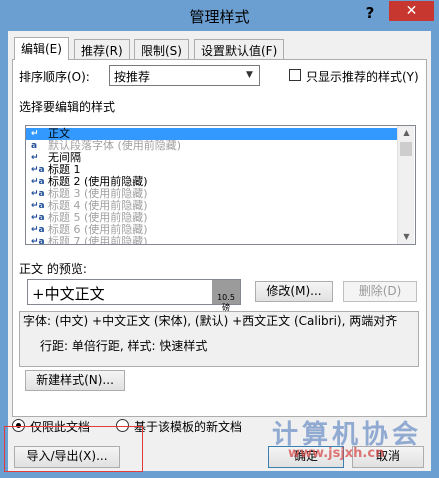 The image size is (439, 478). Describe the element at coordinates (41, 48) in the screenshot. I see `tab-edit: 编辑(E)` at that location.